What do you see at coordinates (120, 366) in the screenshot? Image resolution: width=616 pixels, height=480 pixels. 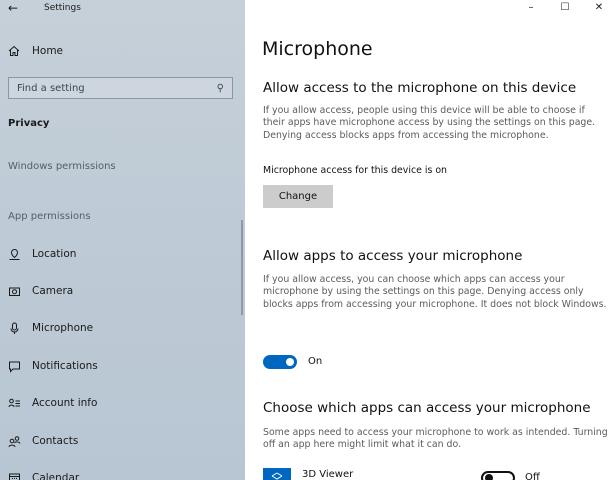 I see `sidebar-item-notifications: Notifications` at bounding box center [120, 366].